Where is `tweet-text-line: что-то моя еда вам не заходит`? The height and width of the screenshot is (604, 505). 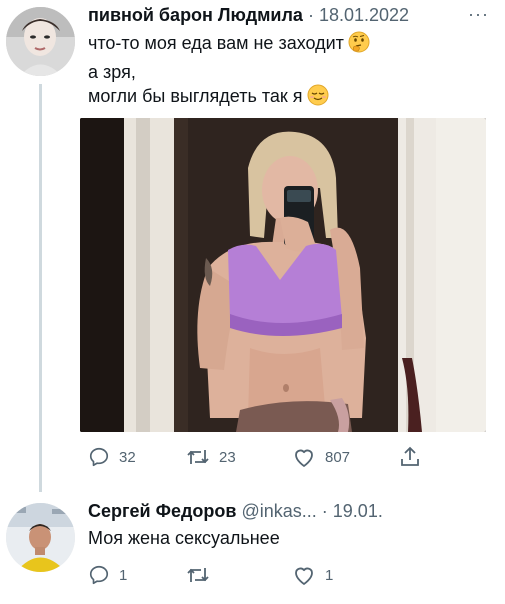
tweet-text-line: что-то моя еда вам не заходит is located at coordinates (229, 45).